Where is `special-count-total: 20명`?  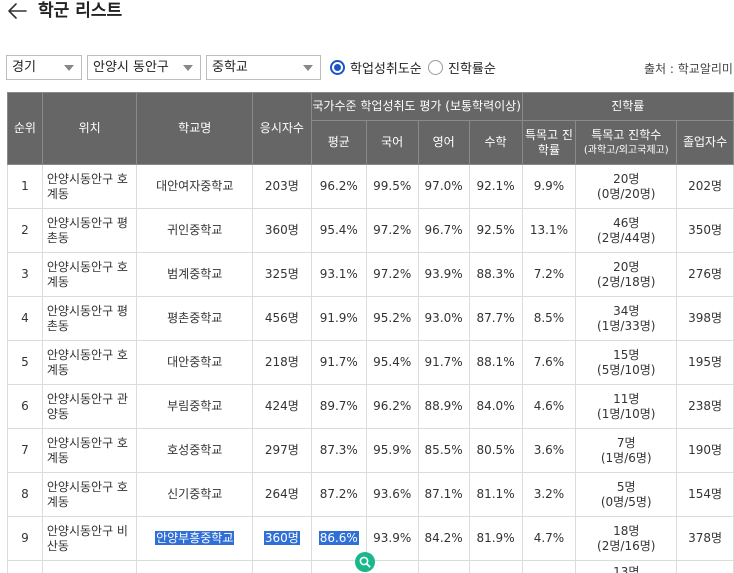
special-count-total: 20명 is located at coordinates (626, 178).